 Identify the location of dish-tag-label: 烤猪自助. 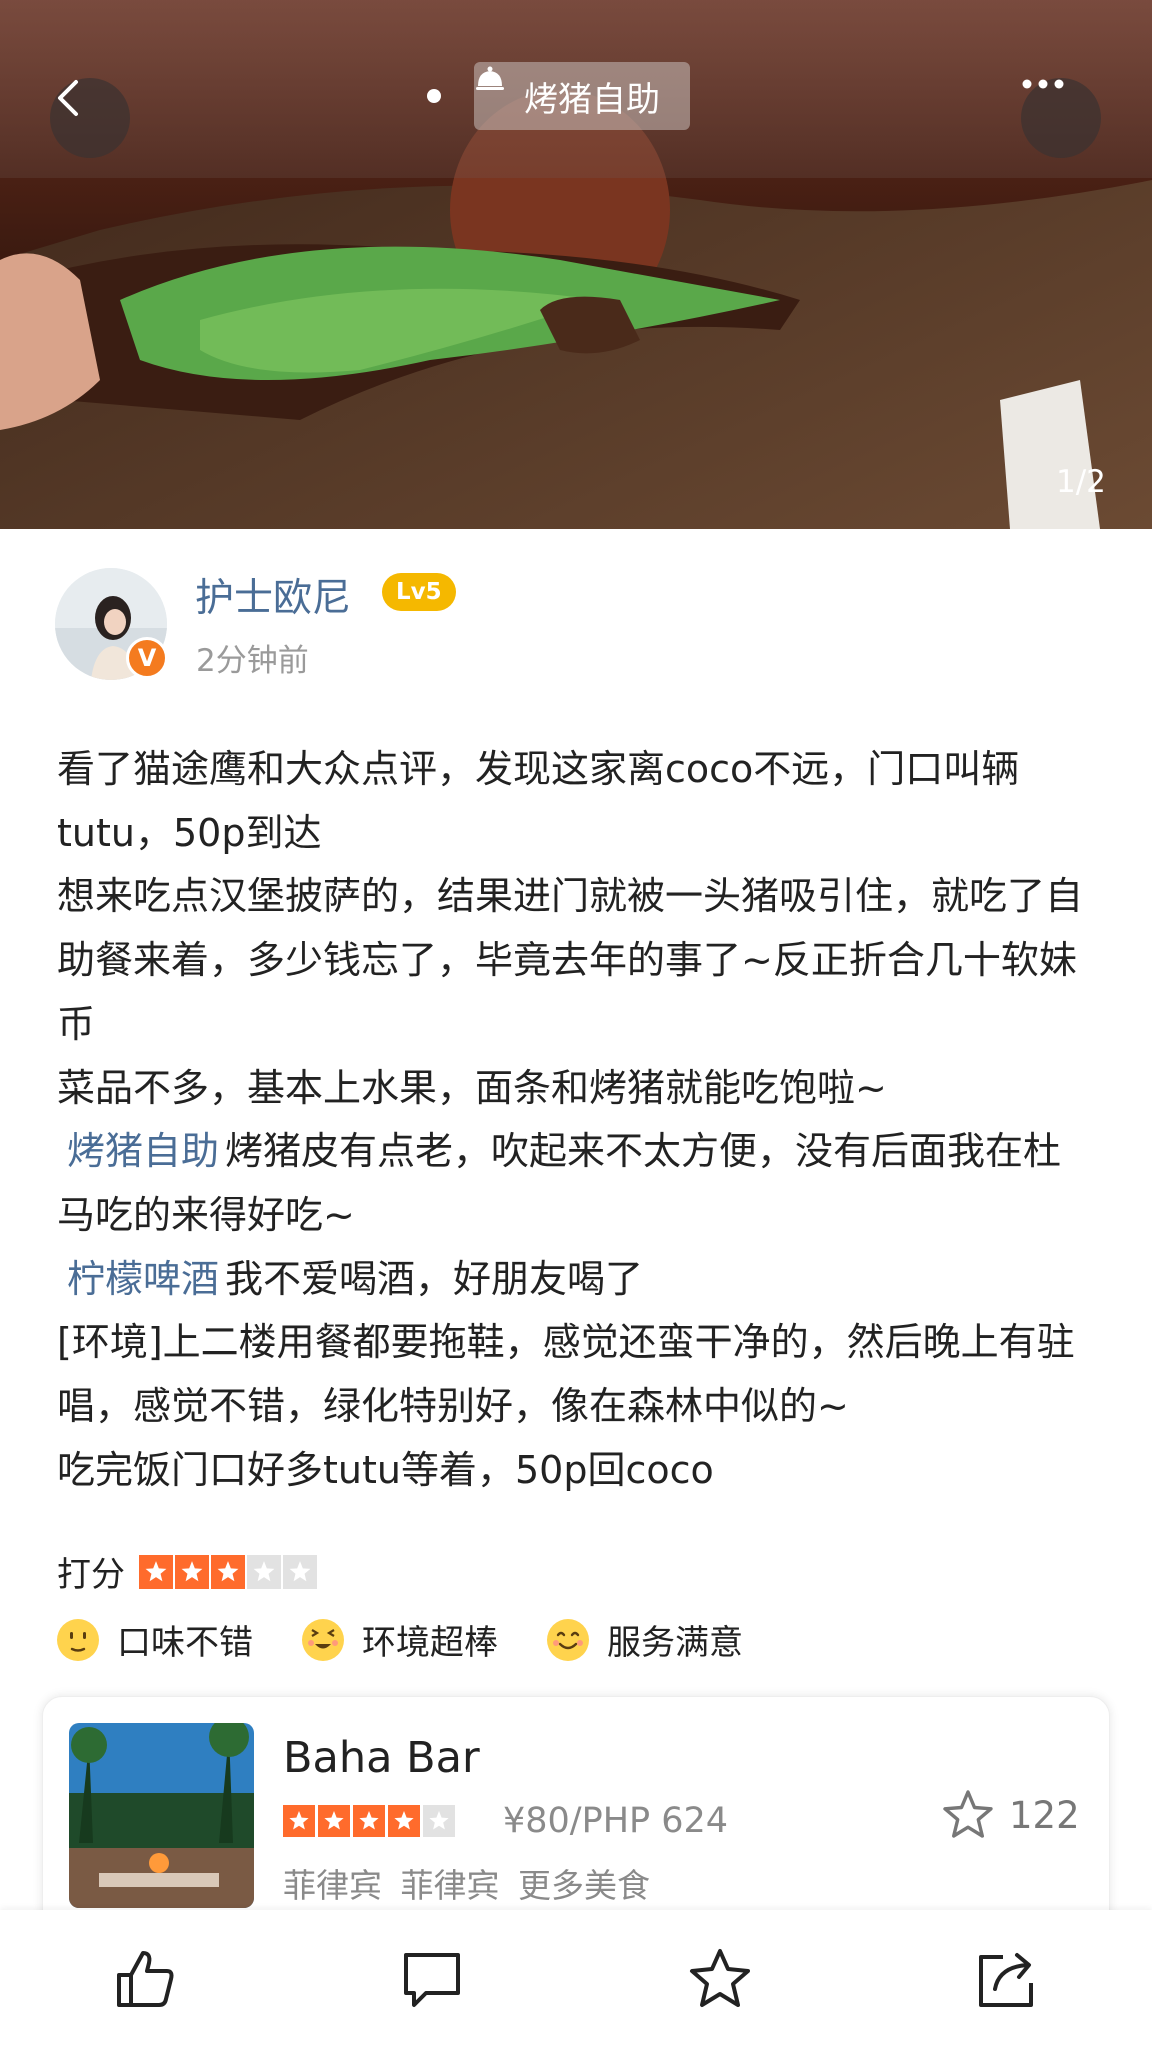
(592, 99).